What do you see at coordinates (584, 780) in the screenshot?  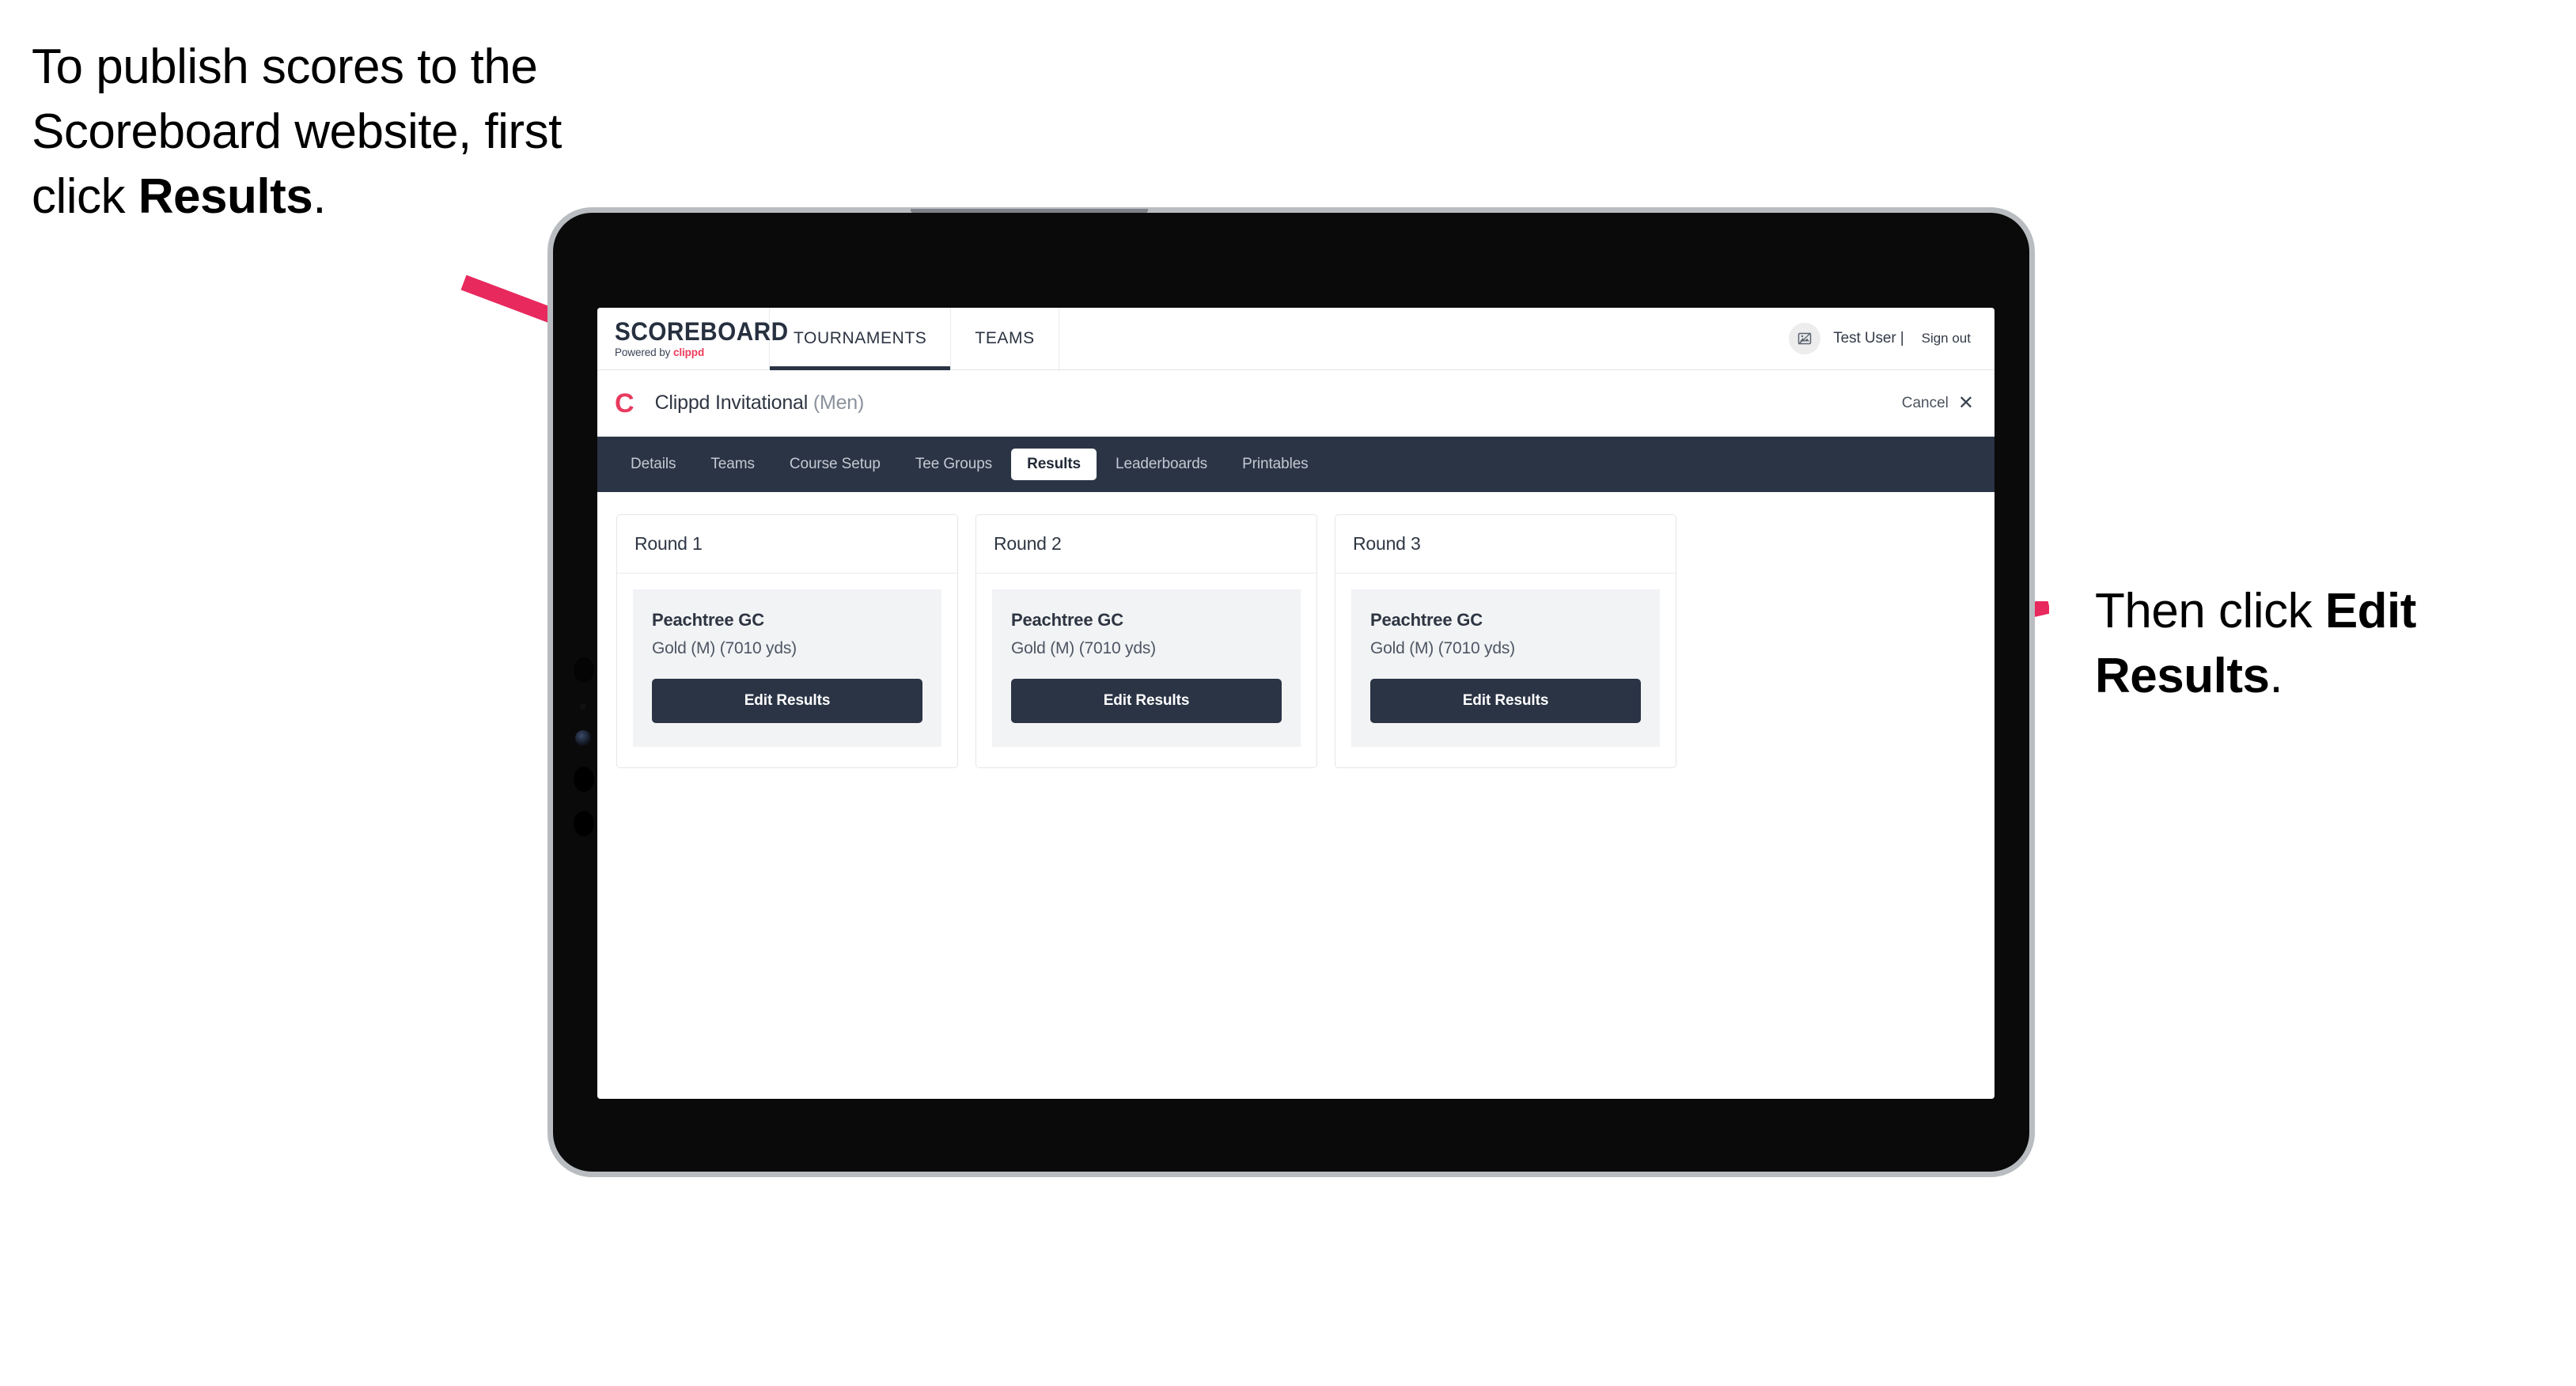 I see `device-sensor-mid-icon` at bounding box center [584, 780].